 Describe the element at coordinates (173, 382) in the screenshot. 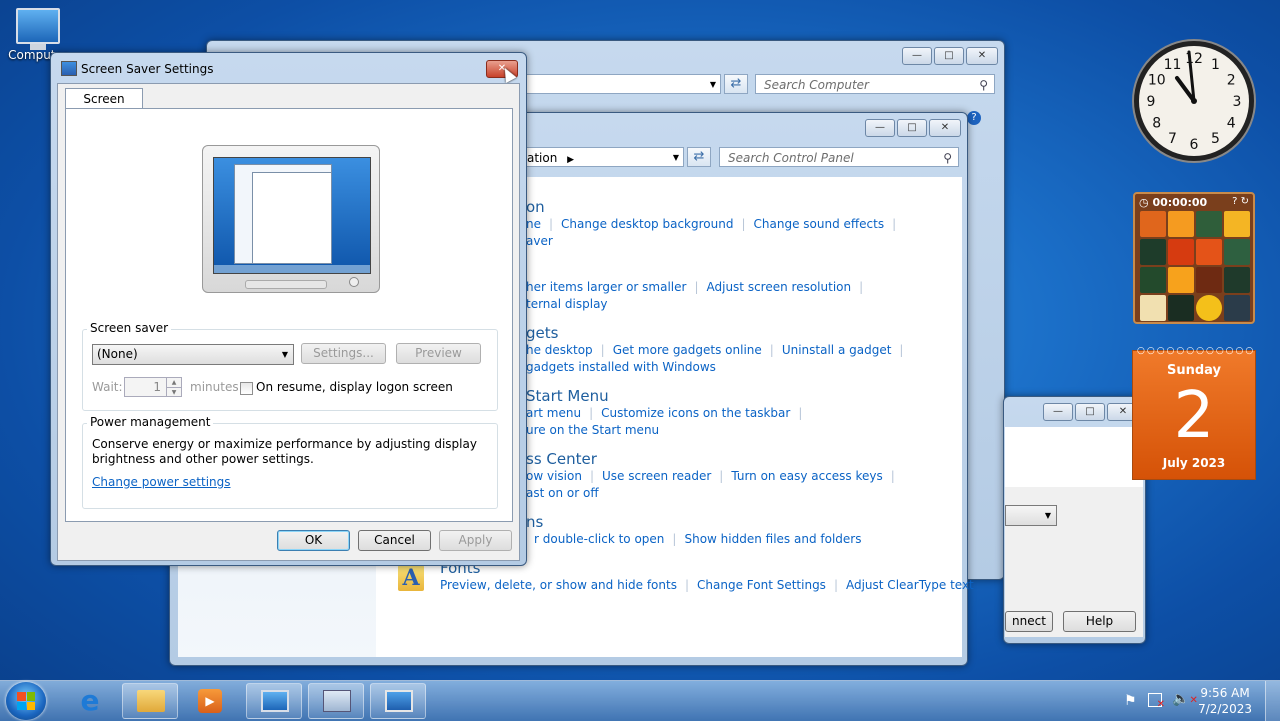

I see `spin-up-icon: ▲` at that location.